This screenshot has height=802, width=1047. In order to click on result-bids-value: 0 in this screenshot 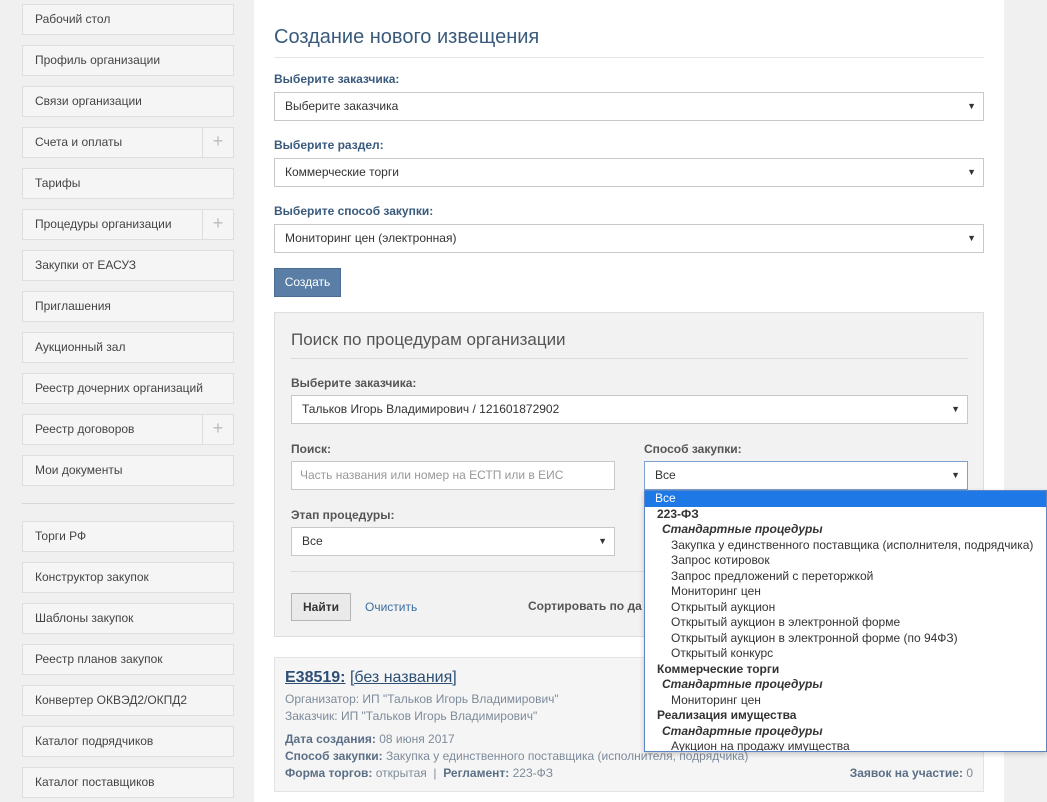, I will do `click(969, 773)`.